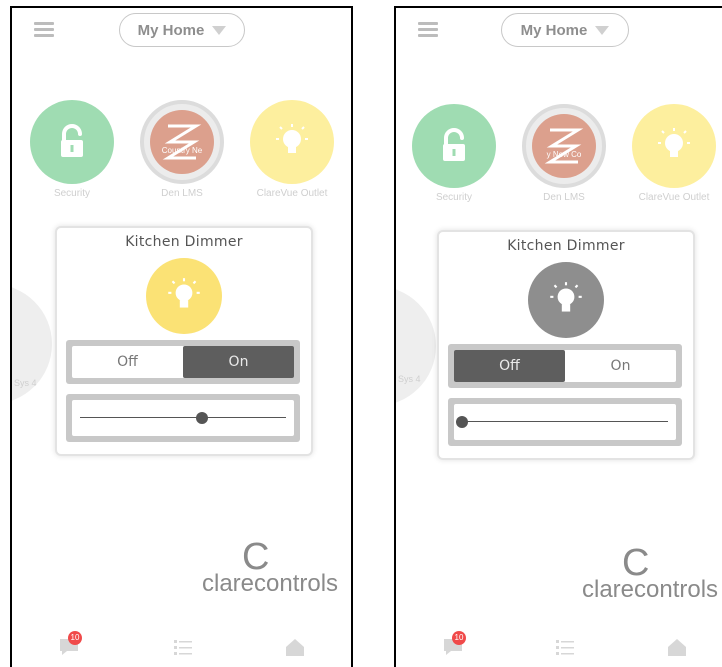  I want to click on tile-den-lms: y New Co Den LMS, so click(564, 153).